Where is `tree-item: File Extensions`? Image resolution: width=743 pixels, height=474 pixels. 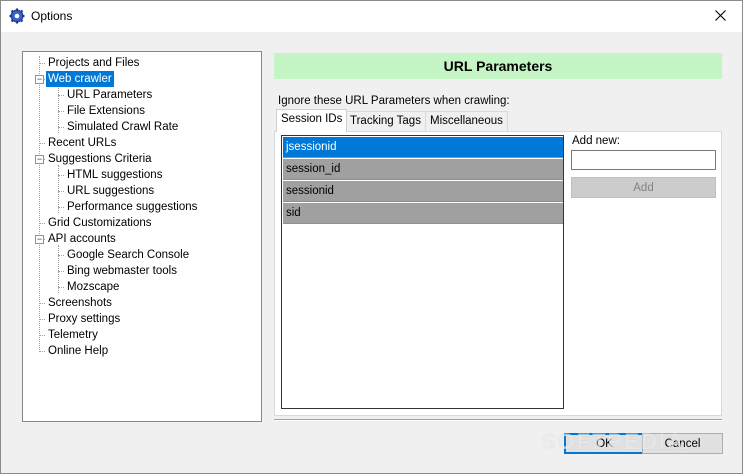
tree-item: File Extensions is located at coordinates (106, 111).